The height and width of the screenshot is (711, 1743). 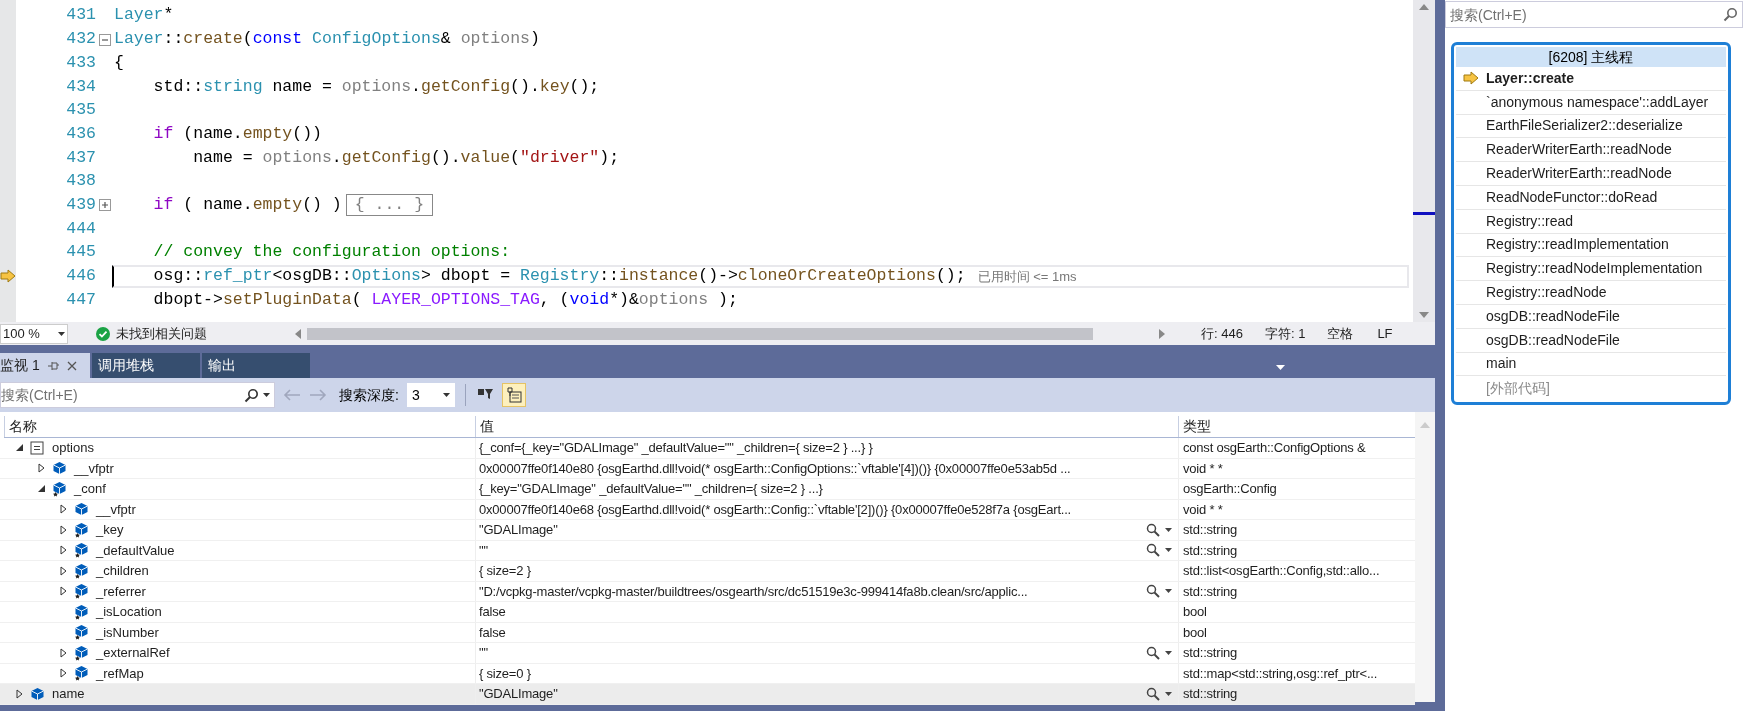 What do you see at coordinates (105, 205) in the screenshot?
I see `expand-icon` at bounding box center [105, 205].